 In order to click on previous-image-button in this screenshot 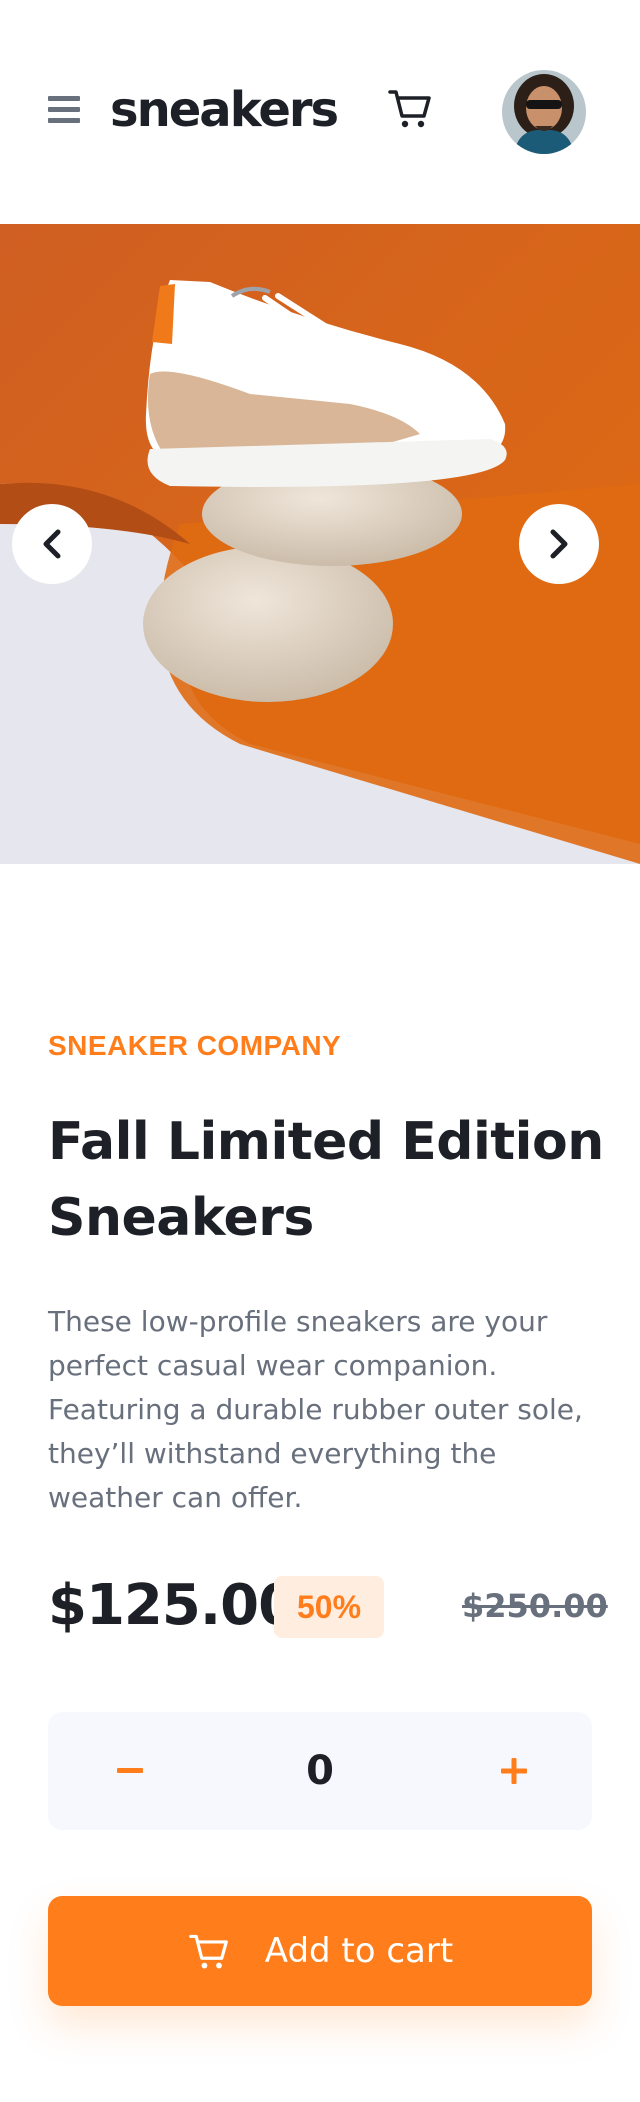, I will do `click(52, 544)`.